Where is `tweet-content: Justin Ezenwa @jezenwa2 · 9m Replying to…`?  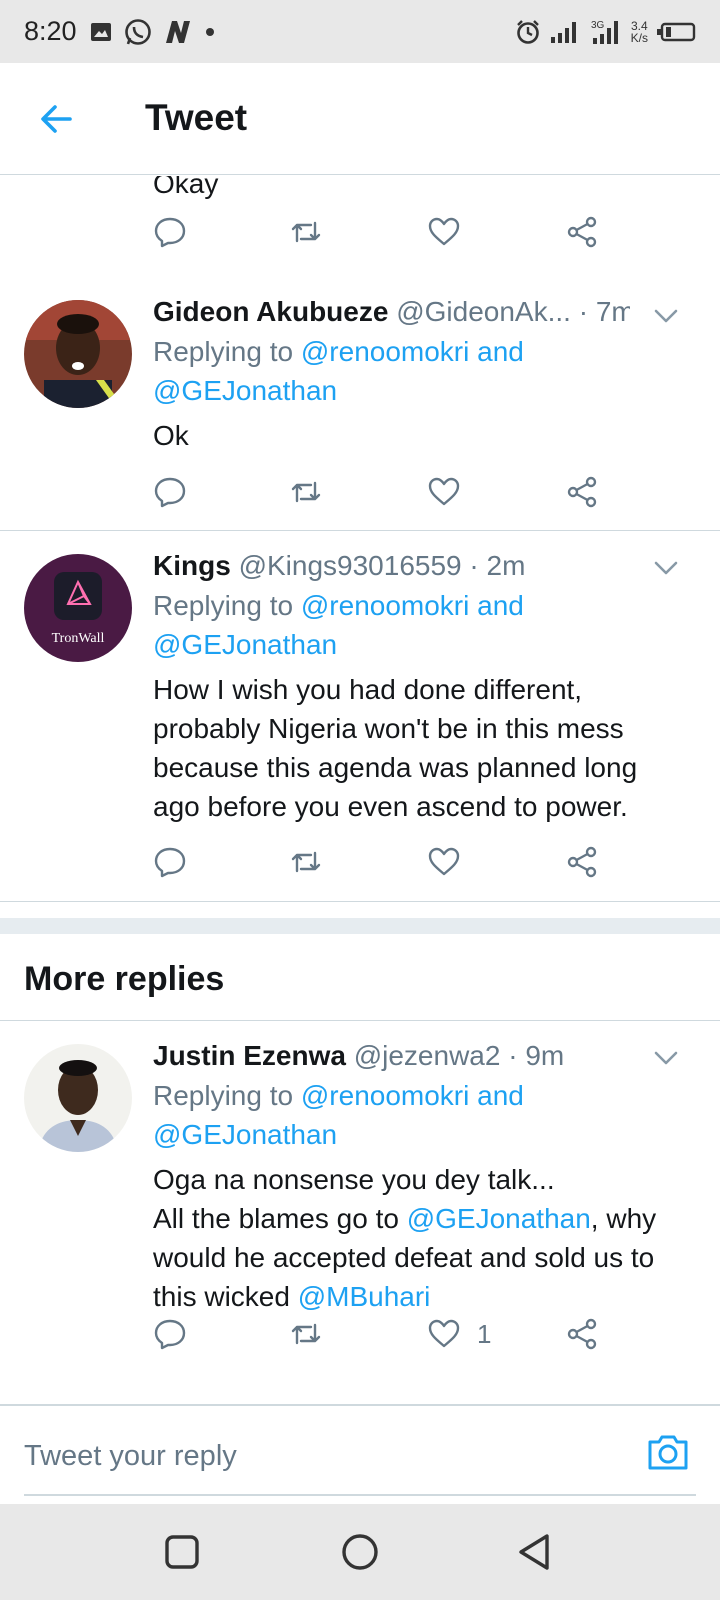
tweet-content: Justin Ezenwa @jezenwa2 · 9m Replying to… is located at coordinates (426, 1176).